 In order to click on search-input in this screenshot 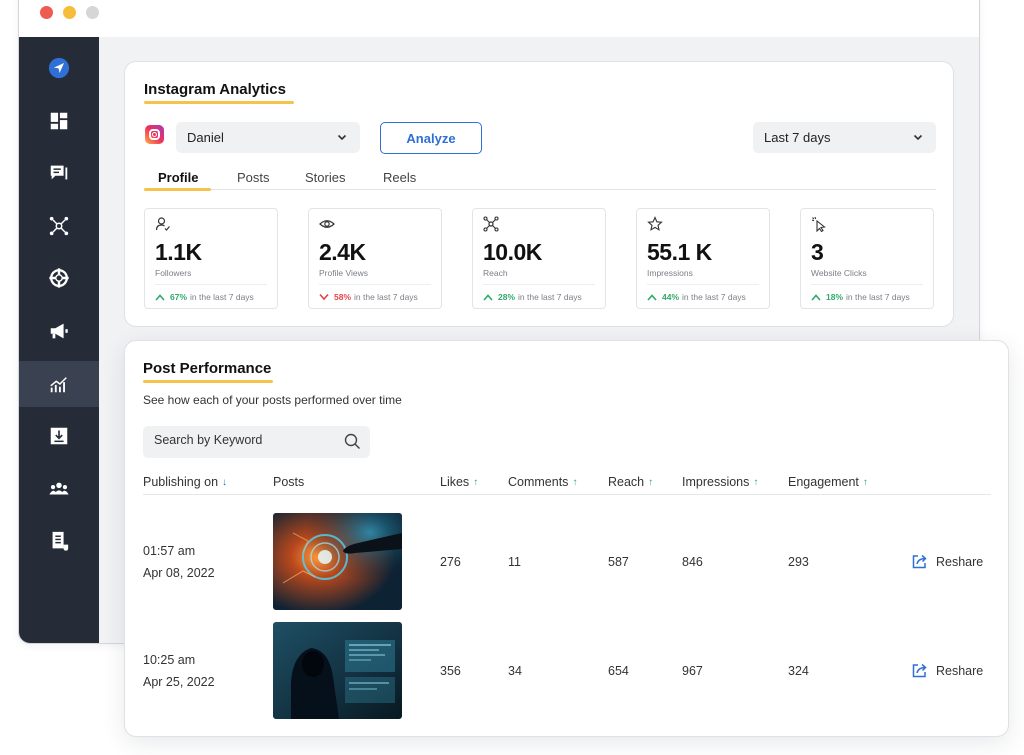, I will do `click(244, 440)`.